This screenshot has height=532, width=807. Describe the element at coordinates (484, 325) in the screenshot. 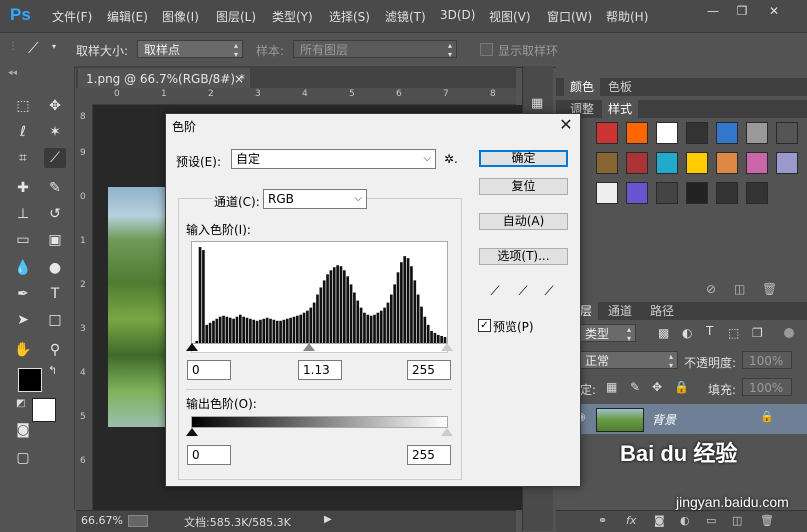

I see `preview-checkbox: ✓` at that location.